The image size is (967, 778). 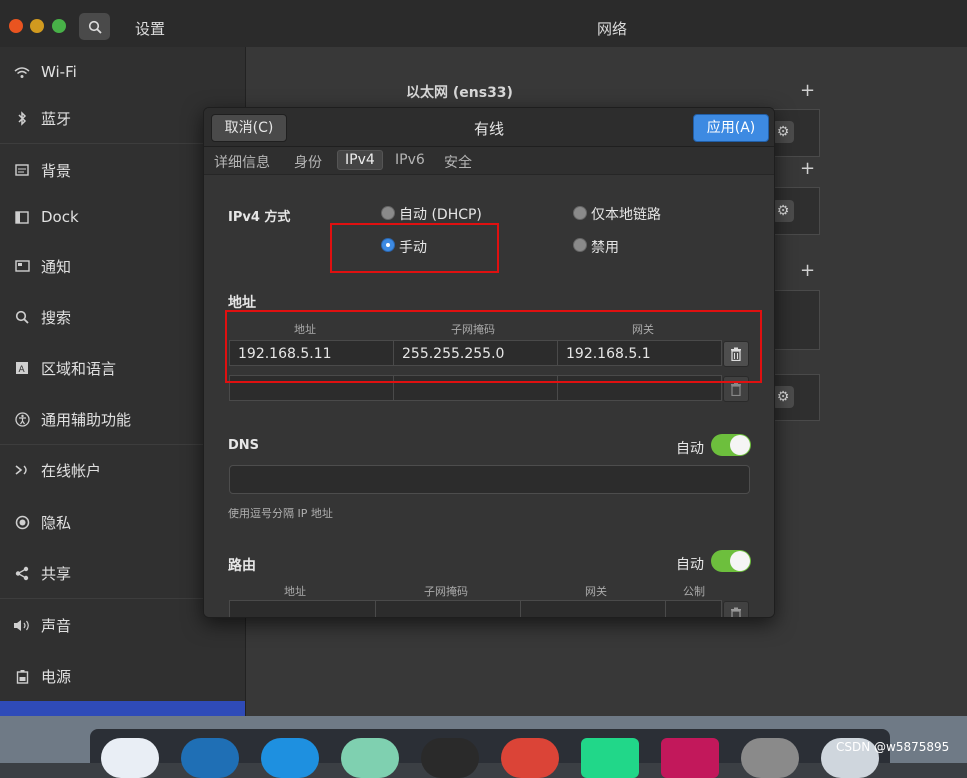 What do you see at coordinates (122, 676) in the screenshot?
I see `sidebar-item-power: 电源` at bounding box center [122, 676].